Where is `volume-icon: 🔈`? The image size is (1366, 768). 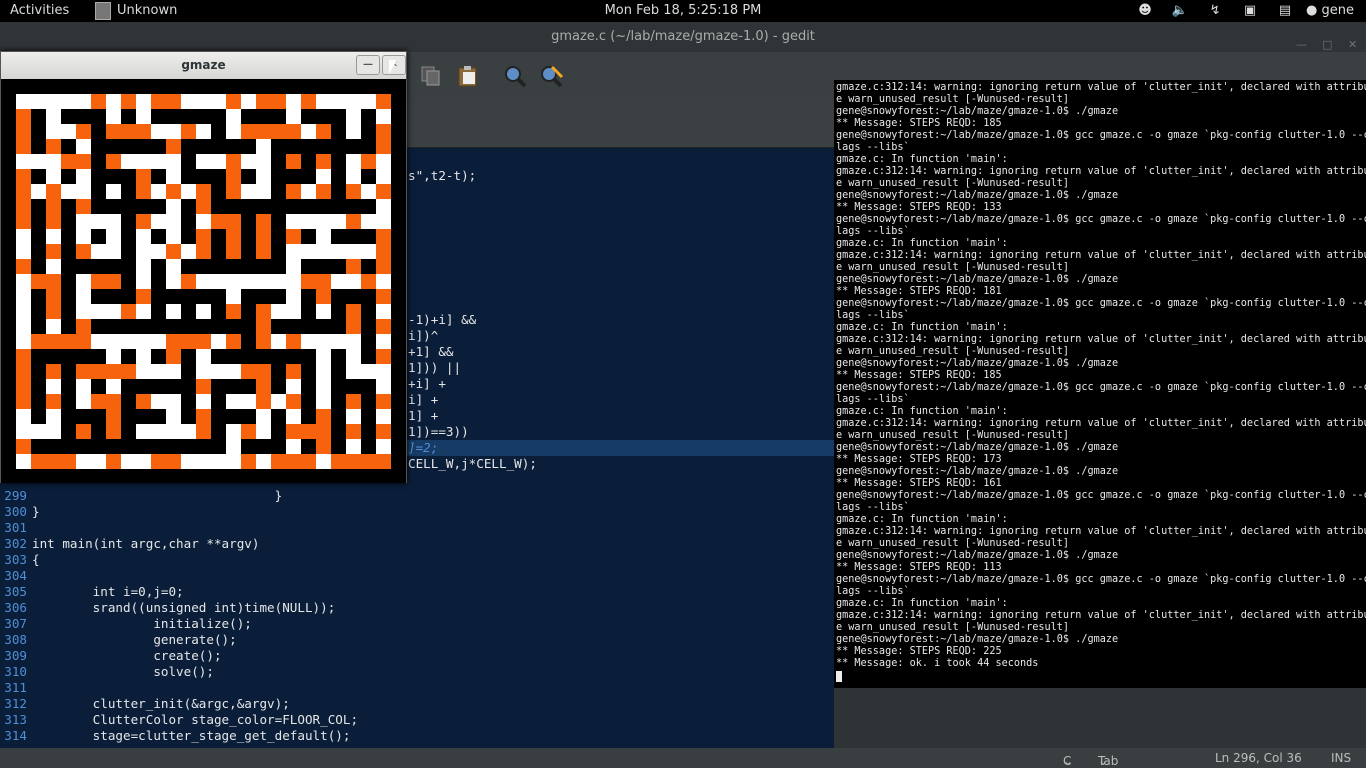
volume-icon: 🔈 is located at coordinates (1180, 11).